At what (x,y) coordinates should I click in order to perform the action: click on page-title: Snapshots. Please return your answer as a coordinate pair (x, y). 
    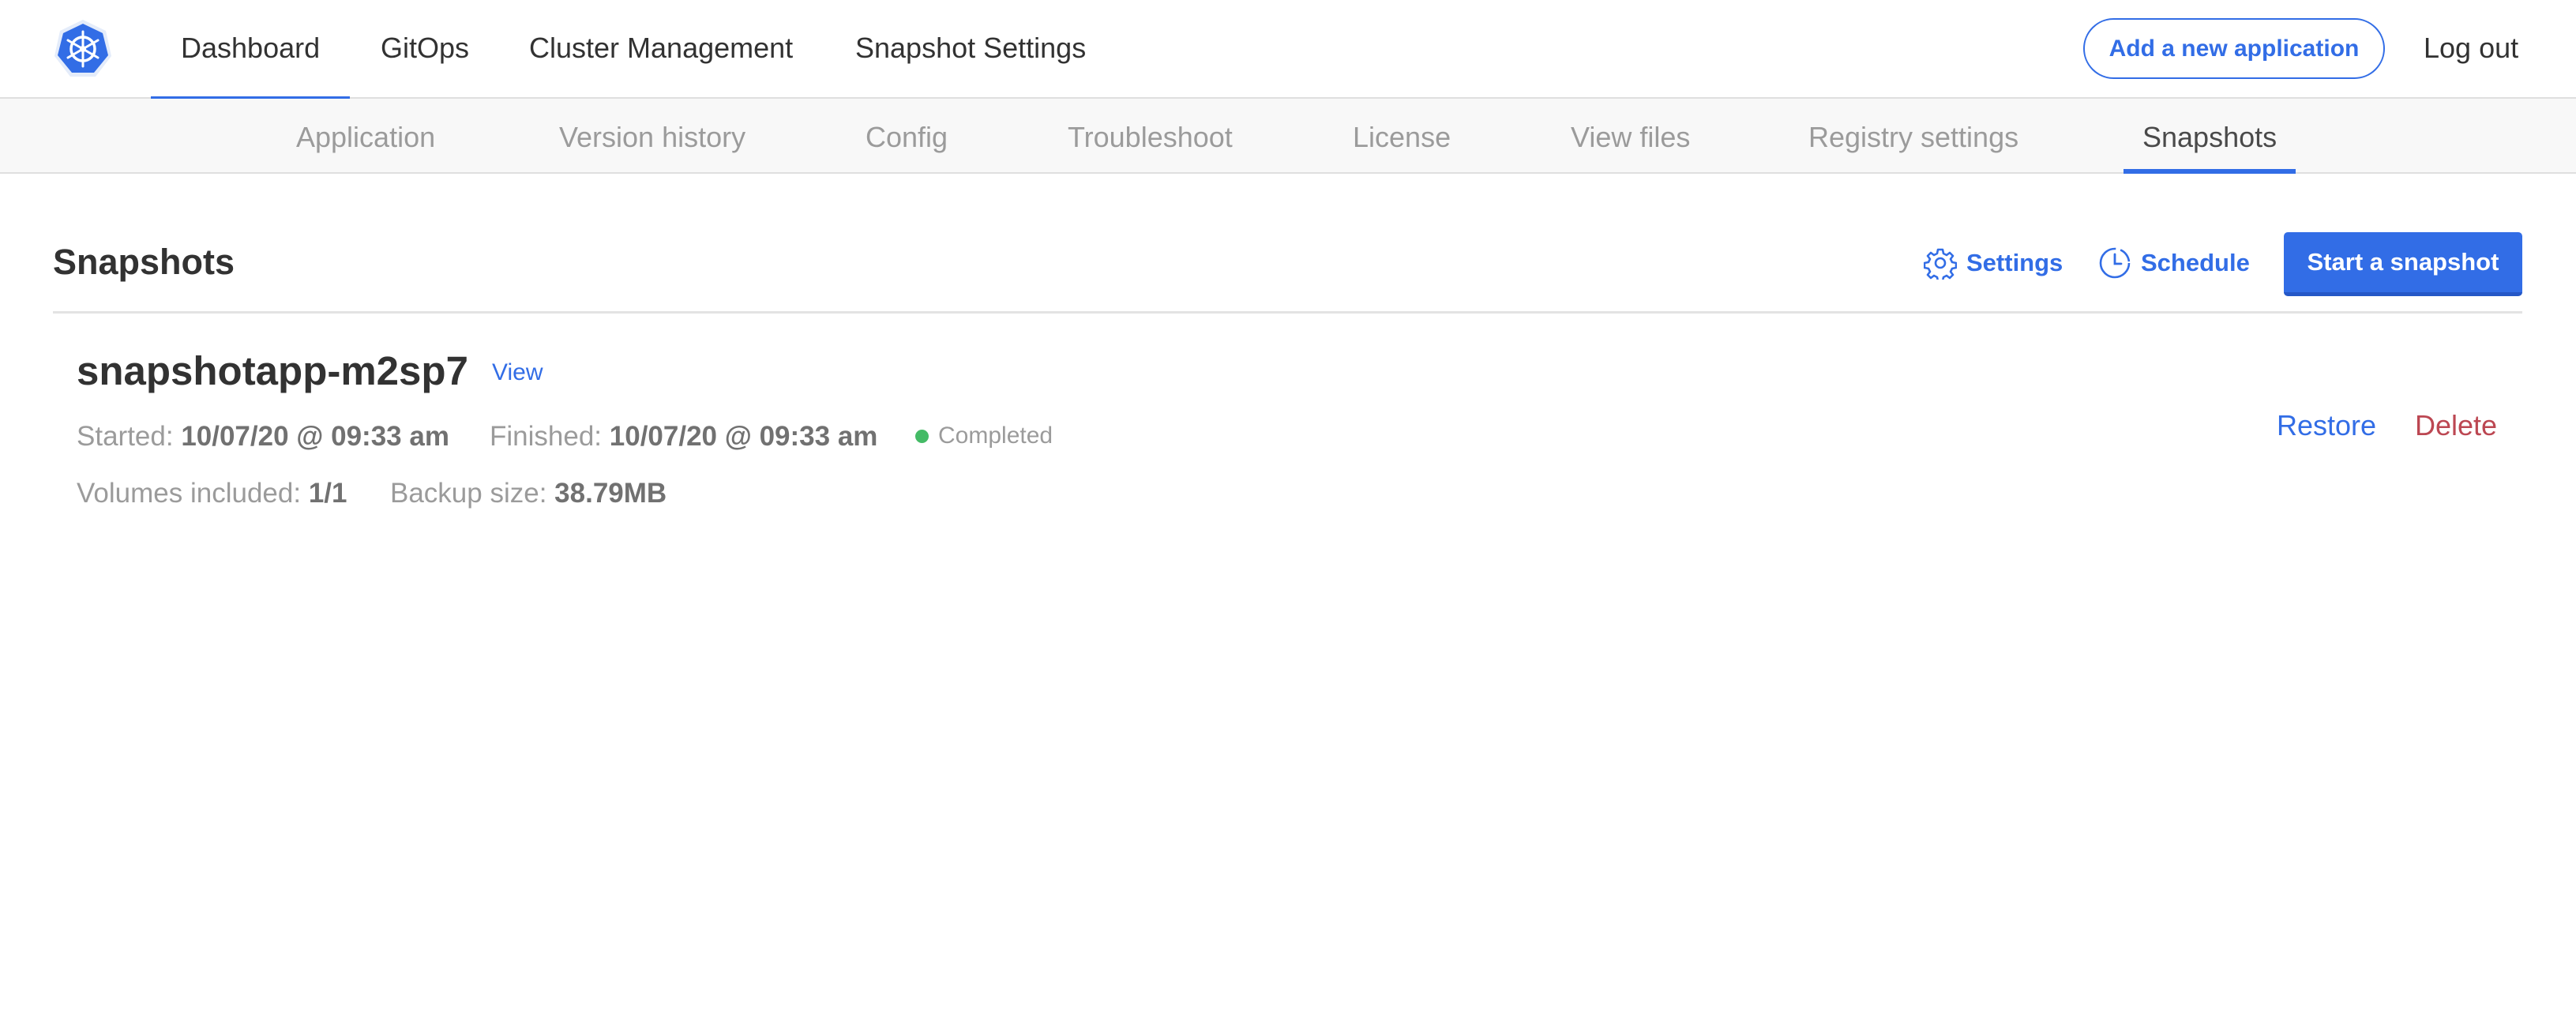
    Looking at the image, I should click on (144, 262).